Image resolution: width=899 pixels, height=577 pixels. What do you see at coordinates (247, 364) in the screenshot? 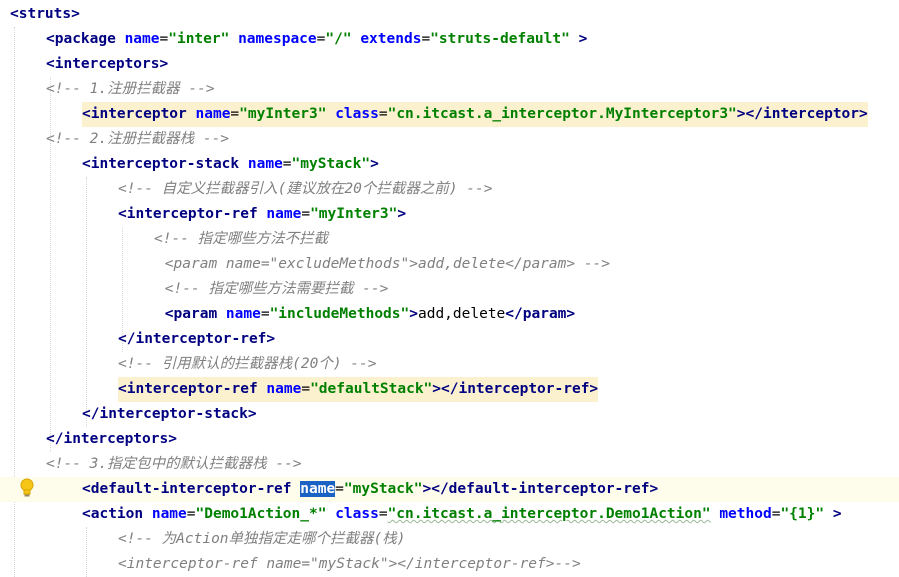
I see `code-text: <!-- 引用默认的拦截器栈(20个) -->` at bounding box center [247, 364].